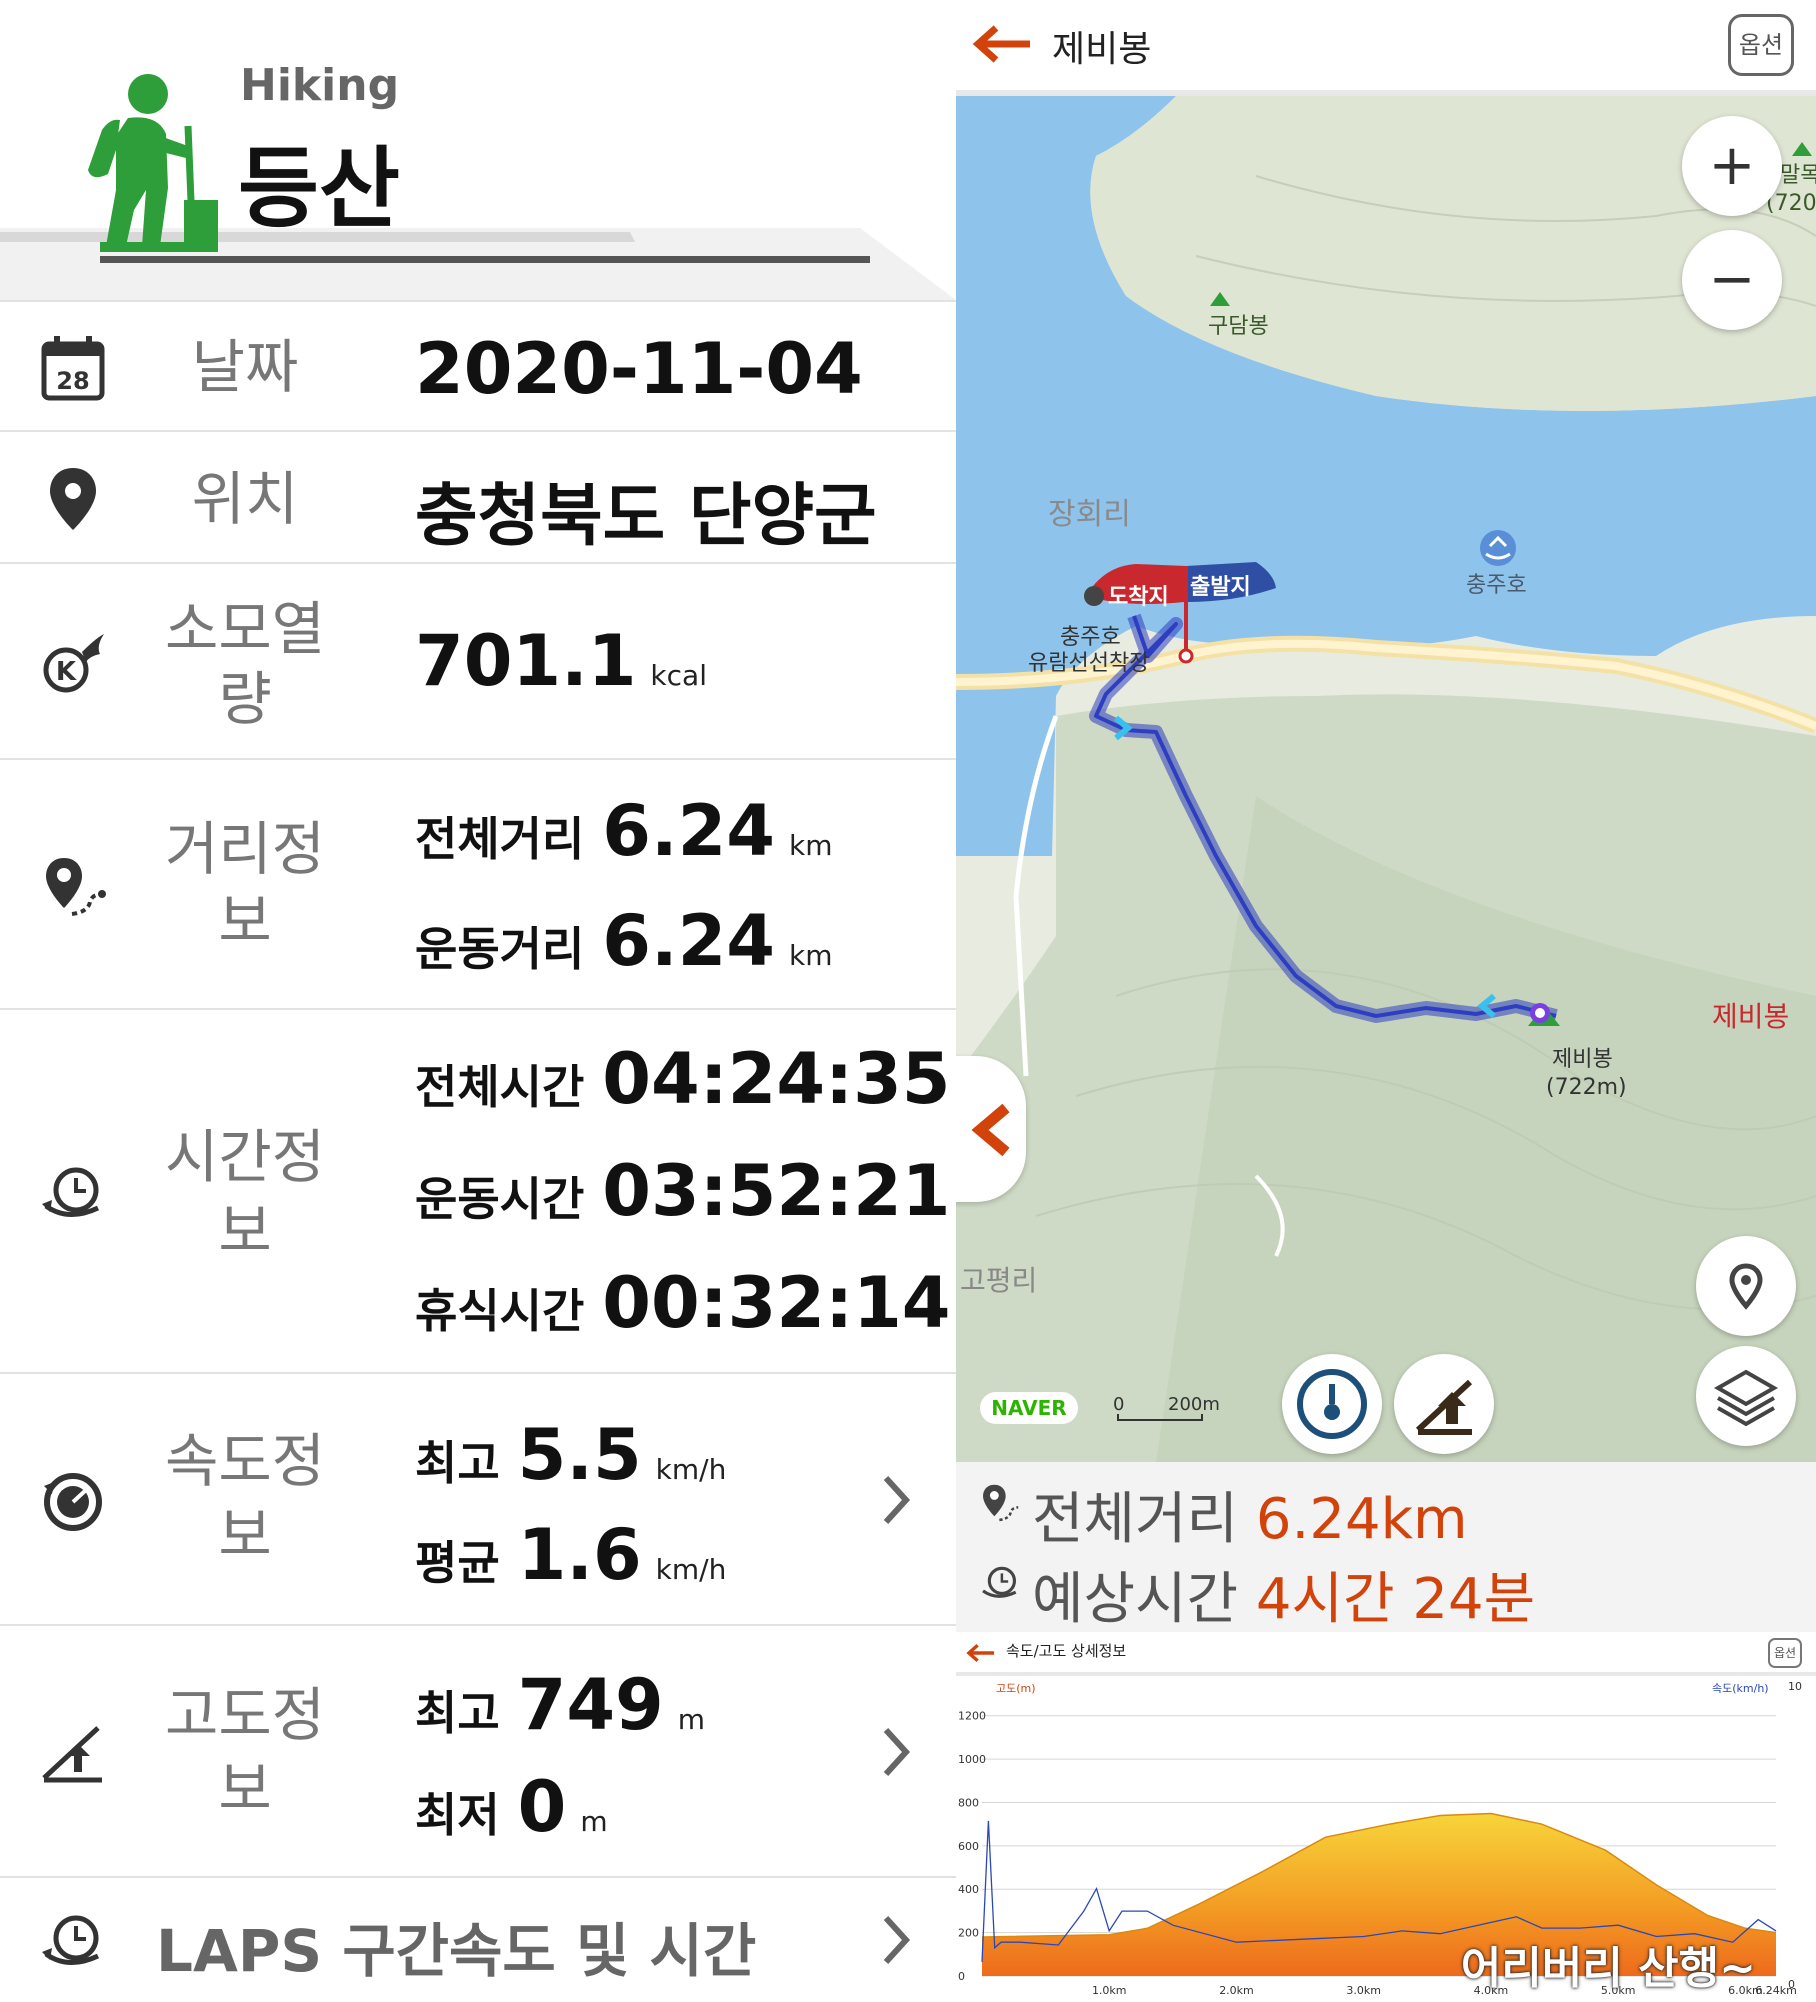 The width and height of the screenshot is (1816, 2002). I want to click on total-distance-label: 전체거리, so click(500, 839).